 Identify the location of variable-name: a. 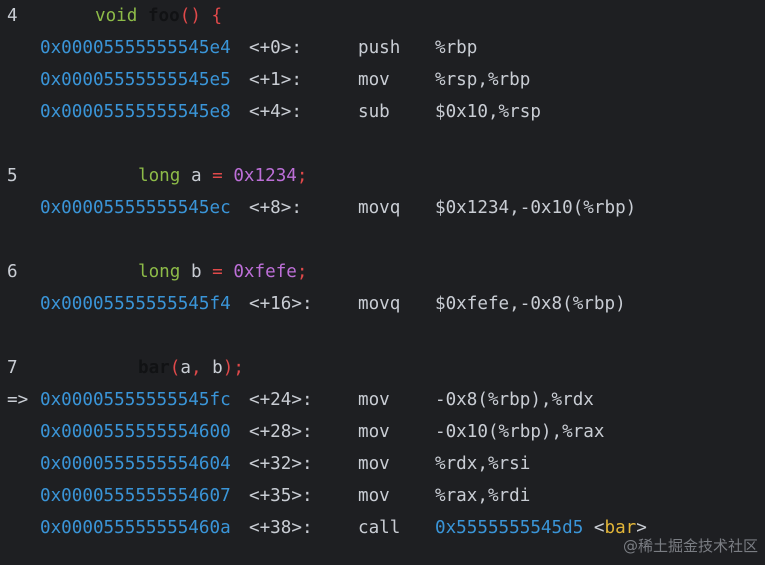
(196, 176).